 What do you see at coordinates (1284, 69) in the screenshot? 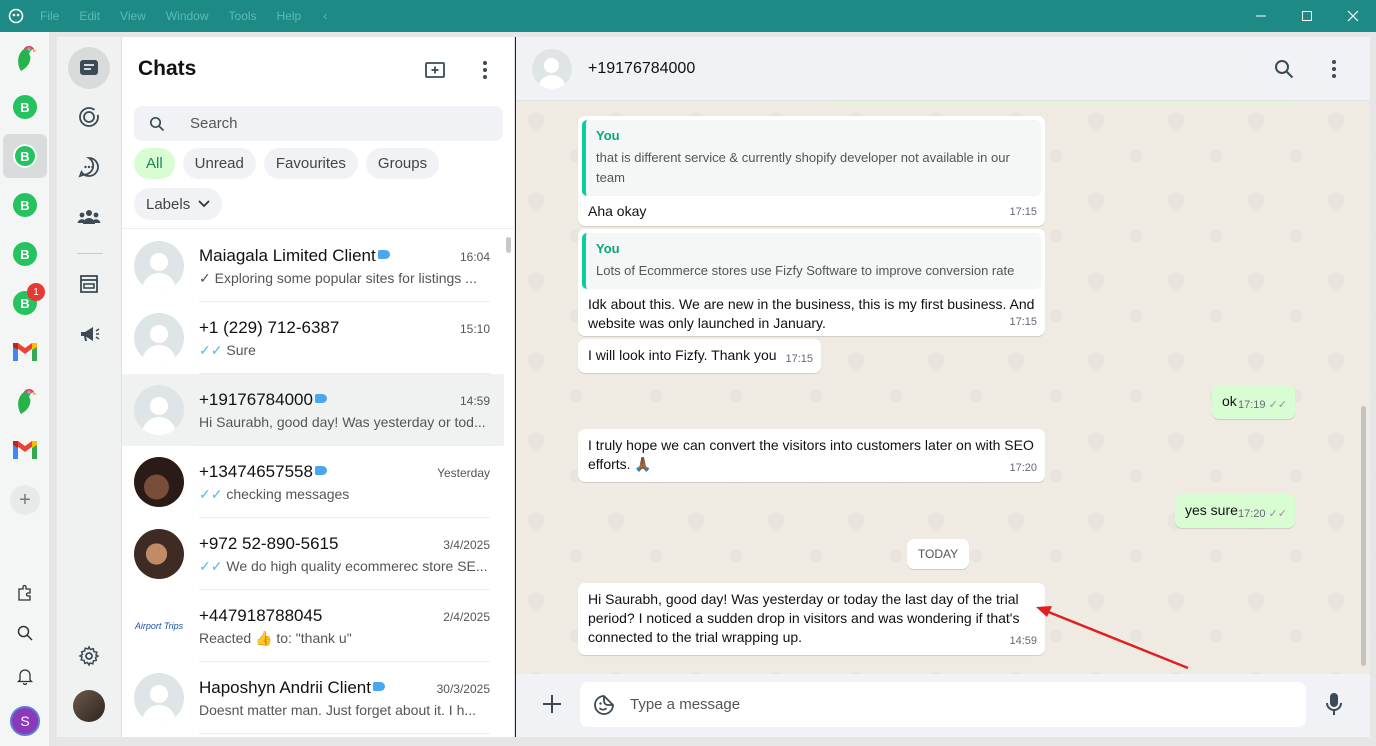
I see `conversation-search-button` at bounding box center [1284, 69].